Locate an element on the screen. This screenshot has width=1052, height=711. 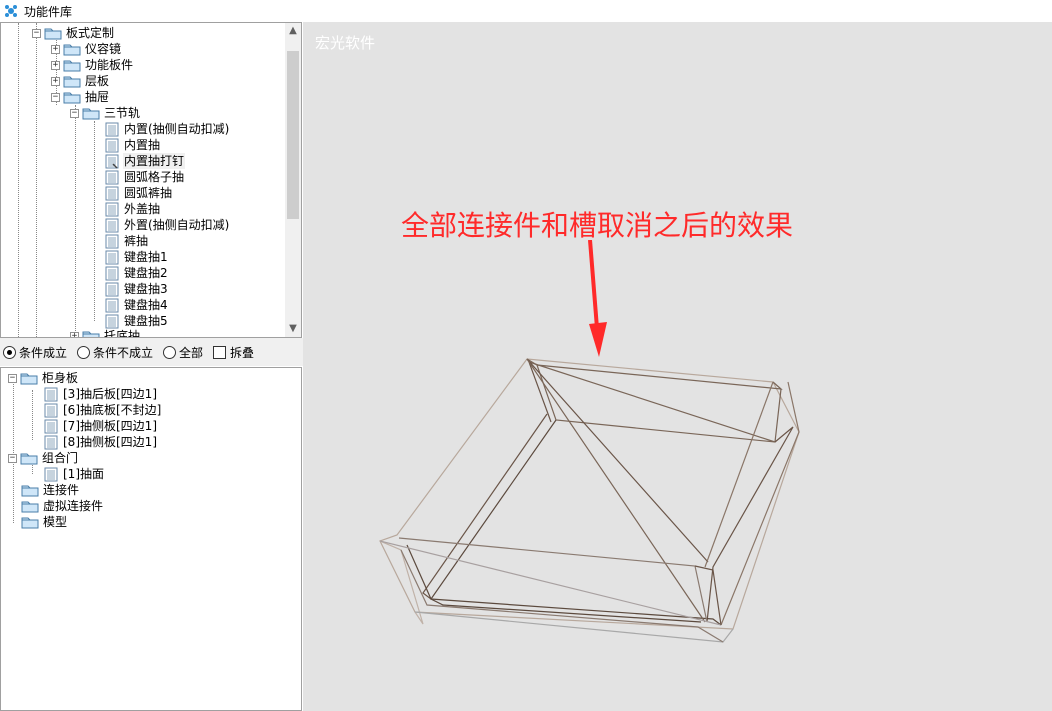
vertical-scrollbar: ▲ ▼ is located at coordinates (293, 180).